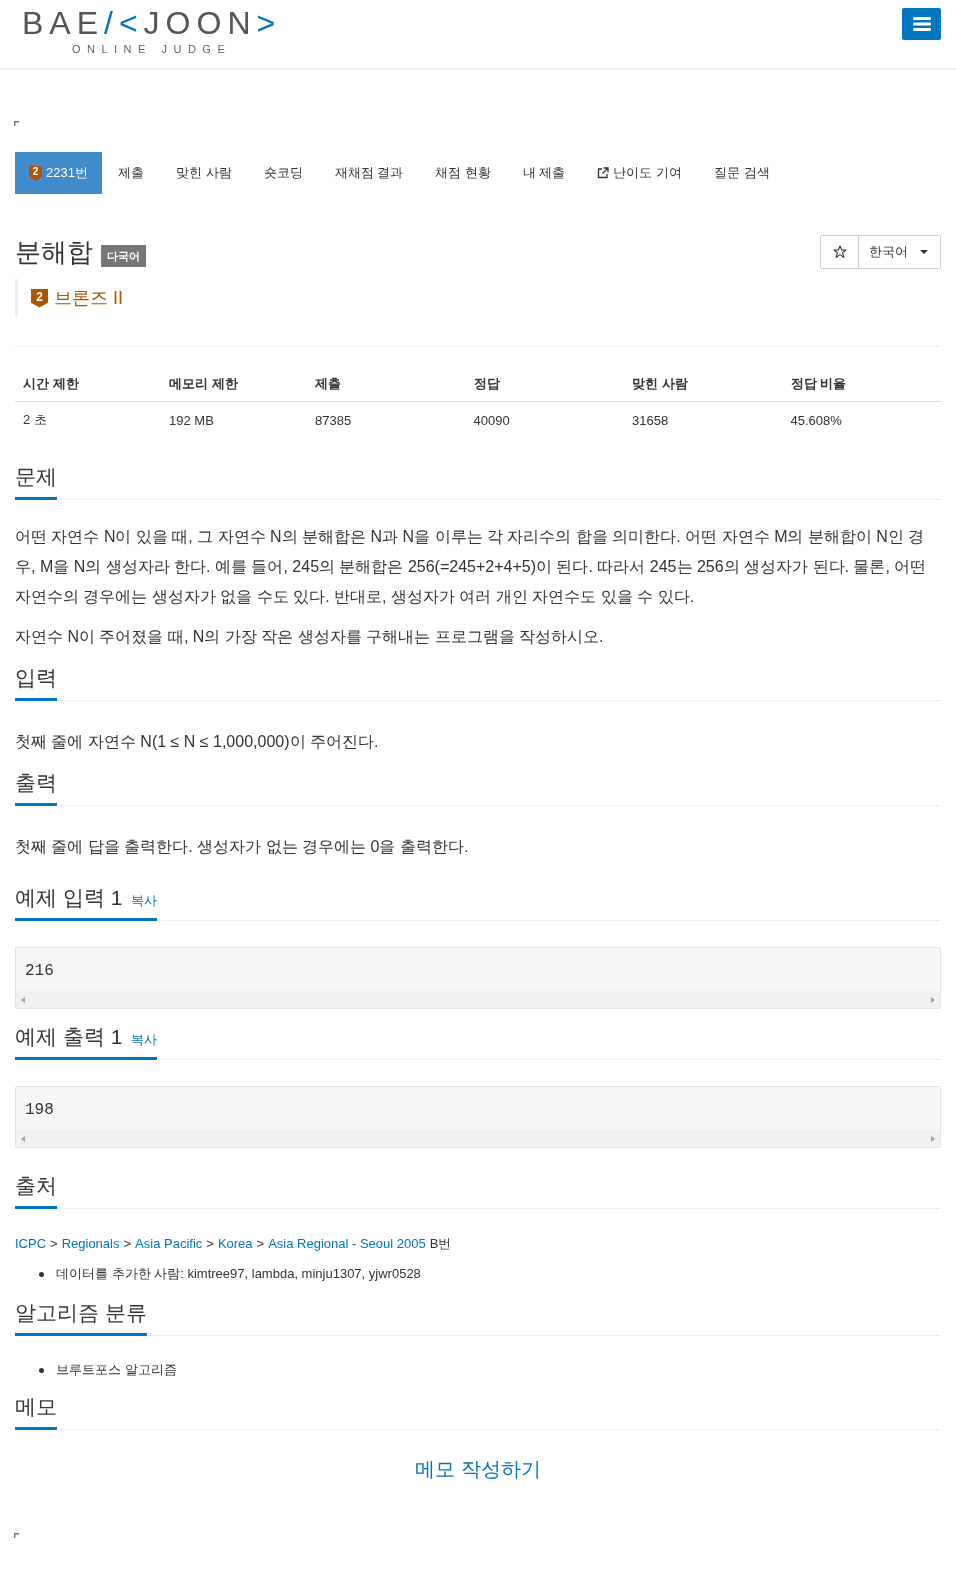 The height and width of the screenshot is (1596, 956). I want to click on tab: 재채점 결과, so click(369, 173).